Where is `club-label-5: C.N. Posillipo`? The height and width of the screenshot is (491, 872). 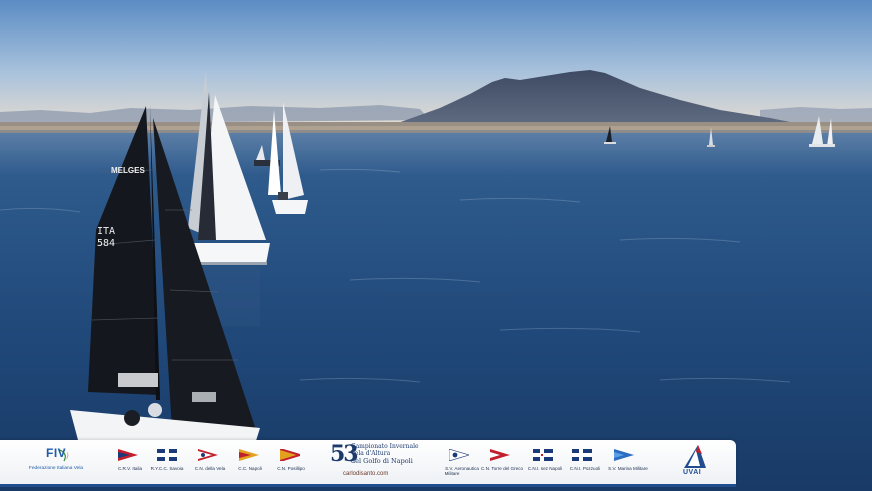 club-label-5: C.N. Posillipo is located at coordinates (291, 468).